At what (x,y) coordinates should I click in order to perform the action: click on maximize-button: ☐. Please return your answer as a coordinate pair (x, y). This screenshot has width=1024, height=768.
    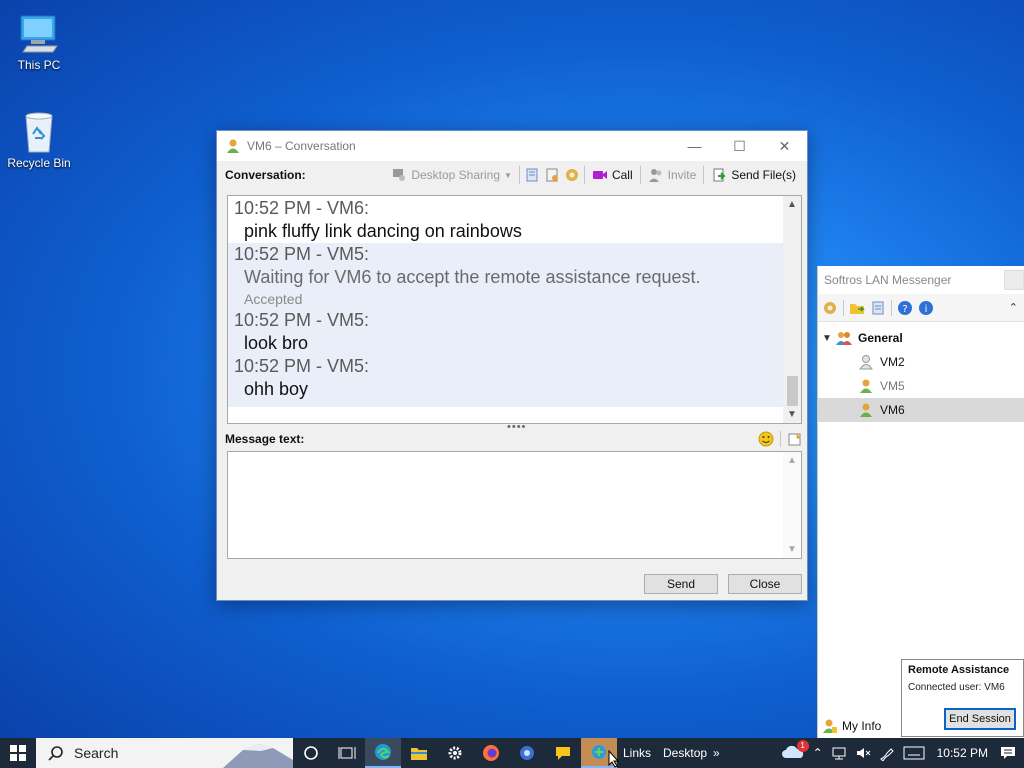
    Looking at the image, I should click on (739, 146).